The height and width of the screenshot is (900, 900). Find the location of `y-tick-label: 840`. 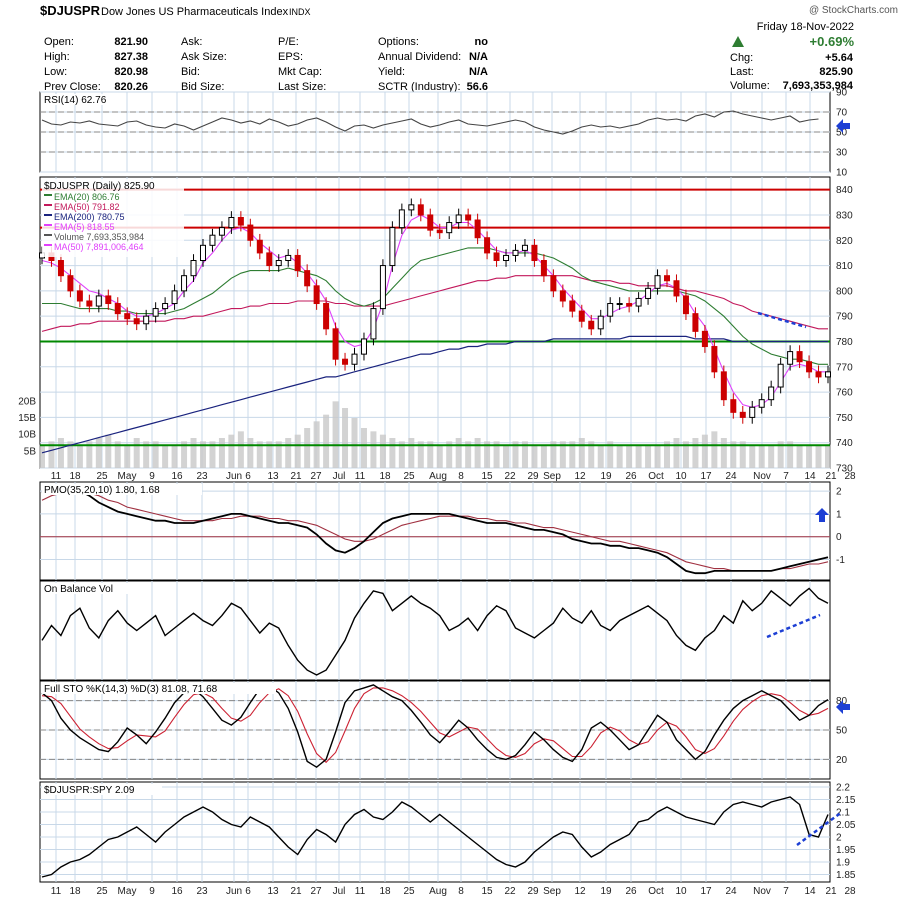

y-tick-label: 840 is located at coordinates (844, 190).